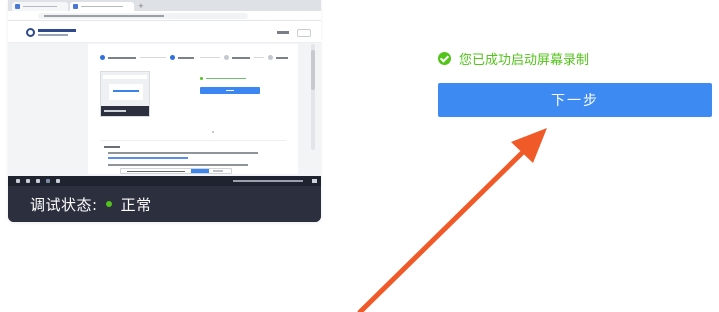 This screenshot has height=312, width=719. I want to click on mini-taskbar, so click(164, 181).